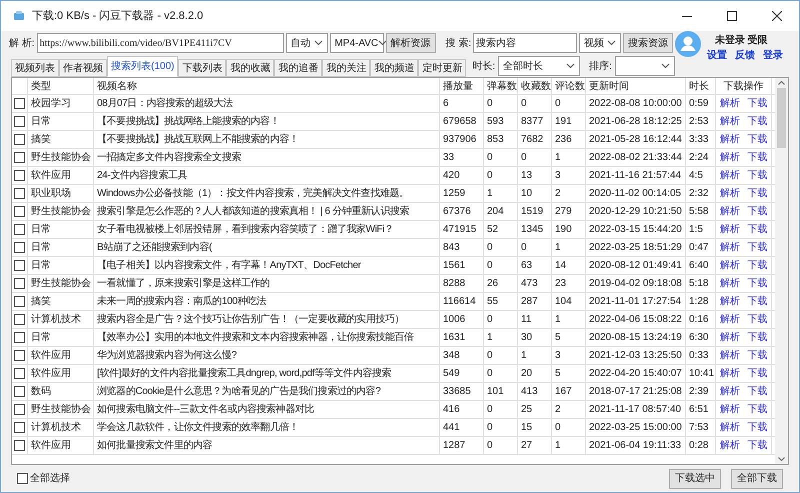  I want to click on user-link: 设置, so click(716, 55).